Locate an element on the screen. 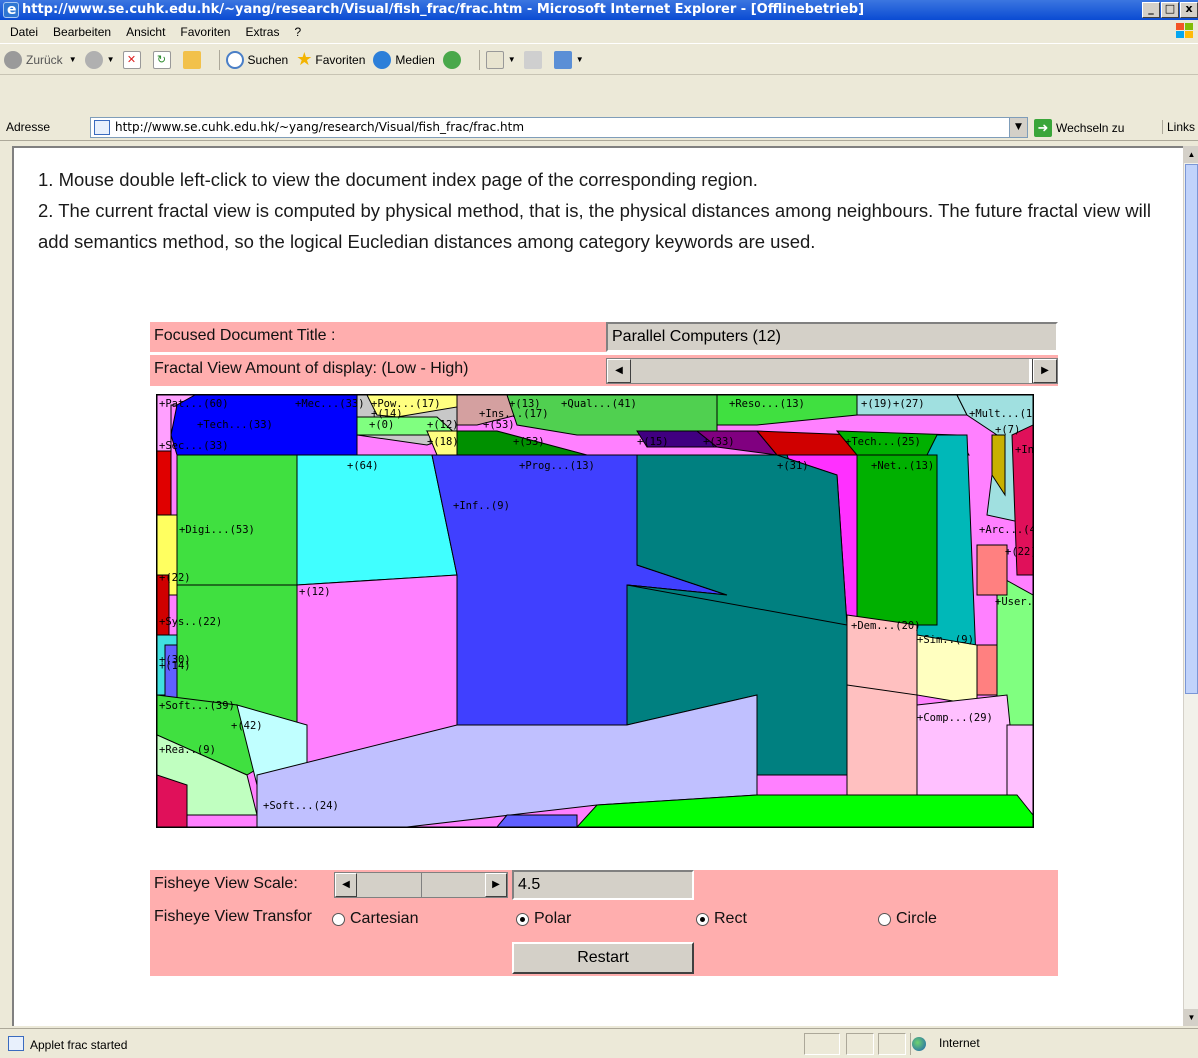  links-button: Links is located at coordinates (1178, 127).